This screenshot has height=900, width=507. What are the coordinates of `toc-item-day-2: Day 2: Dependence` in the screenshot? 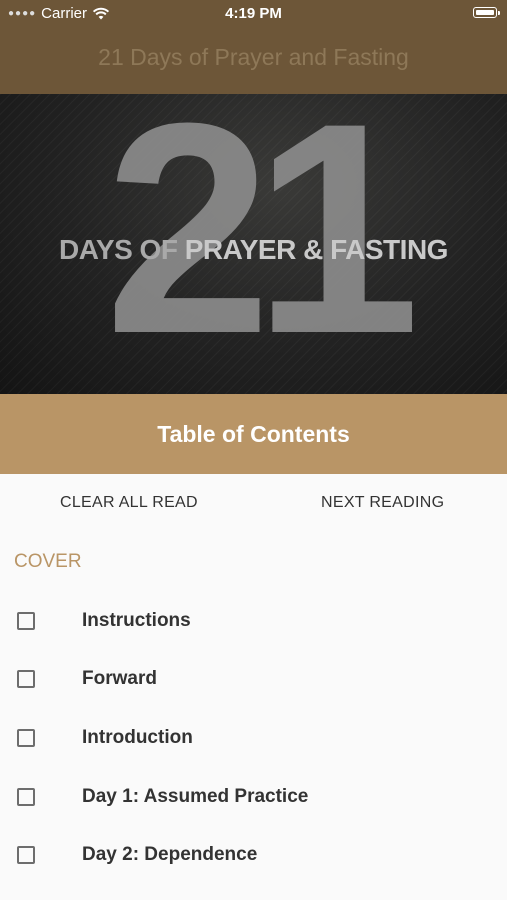 It's located at (253, 855).